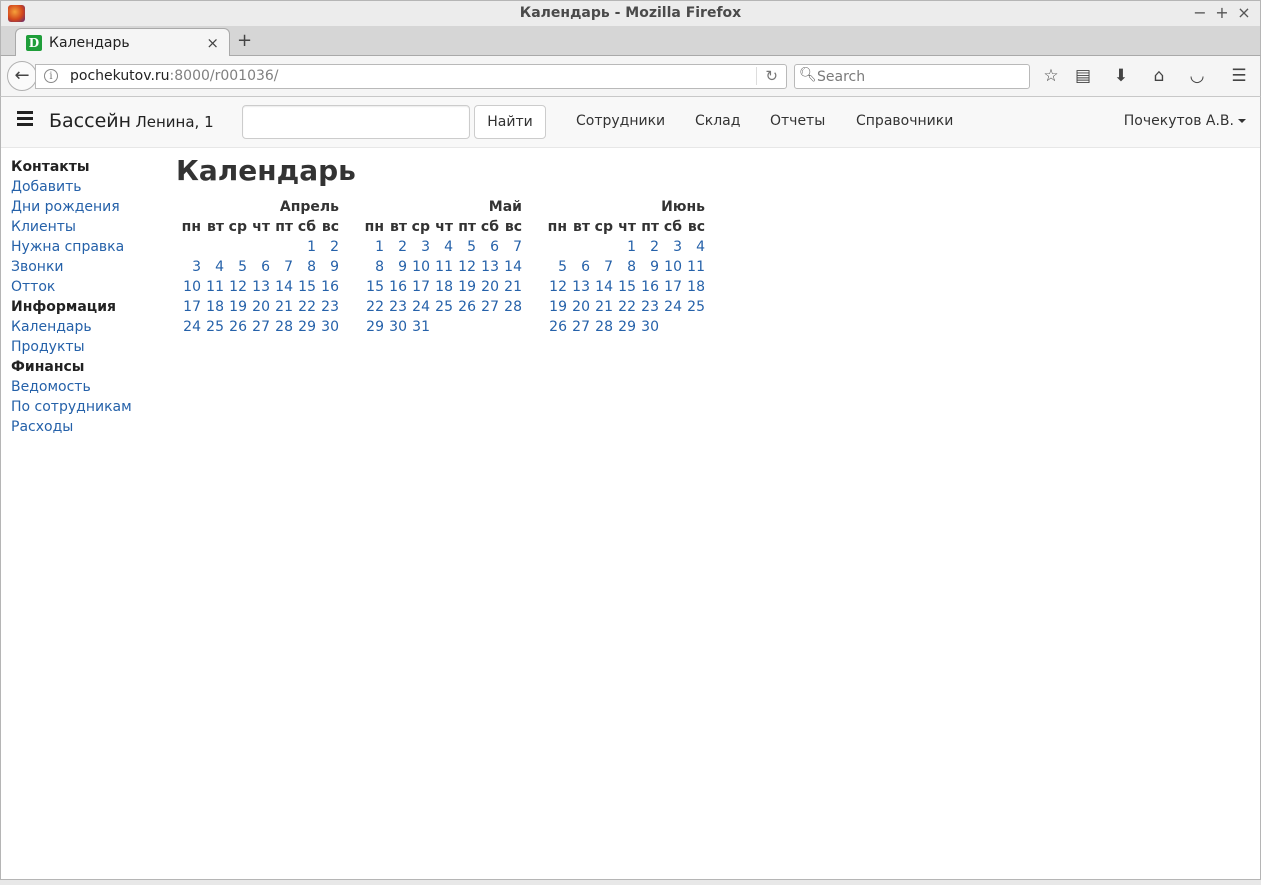  What do you see at coordinates (767, 76) in the screenshot?
I see `reload-icon: ↻` at bounding box center [767, 76].